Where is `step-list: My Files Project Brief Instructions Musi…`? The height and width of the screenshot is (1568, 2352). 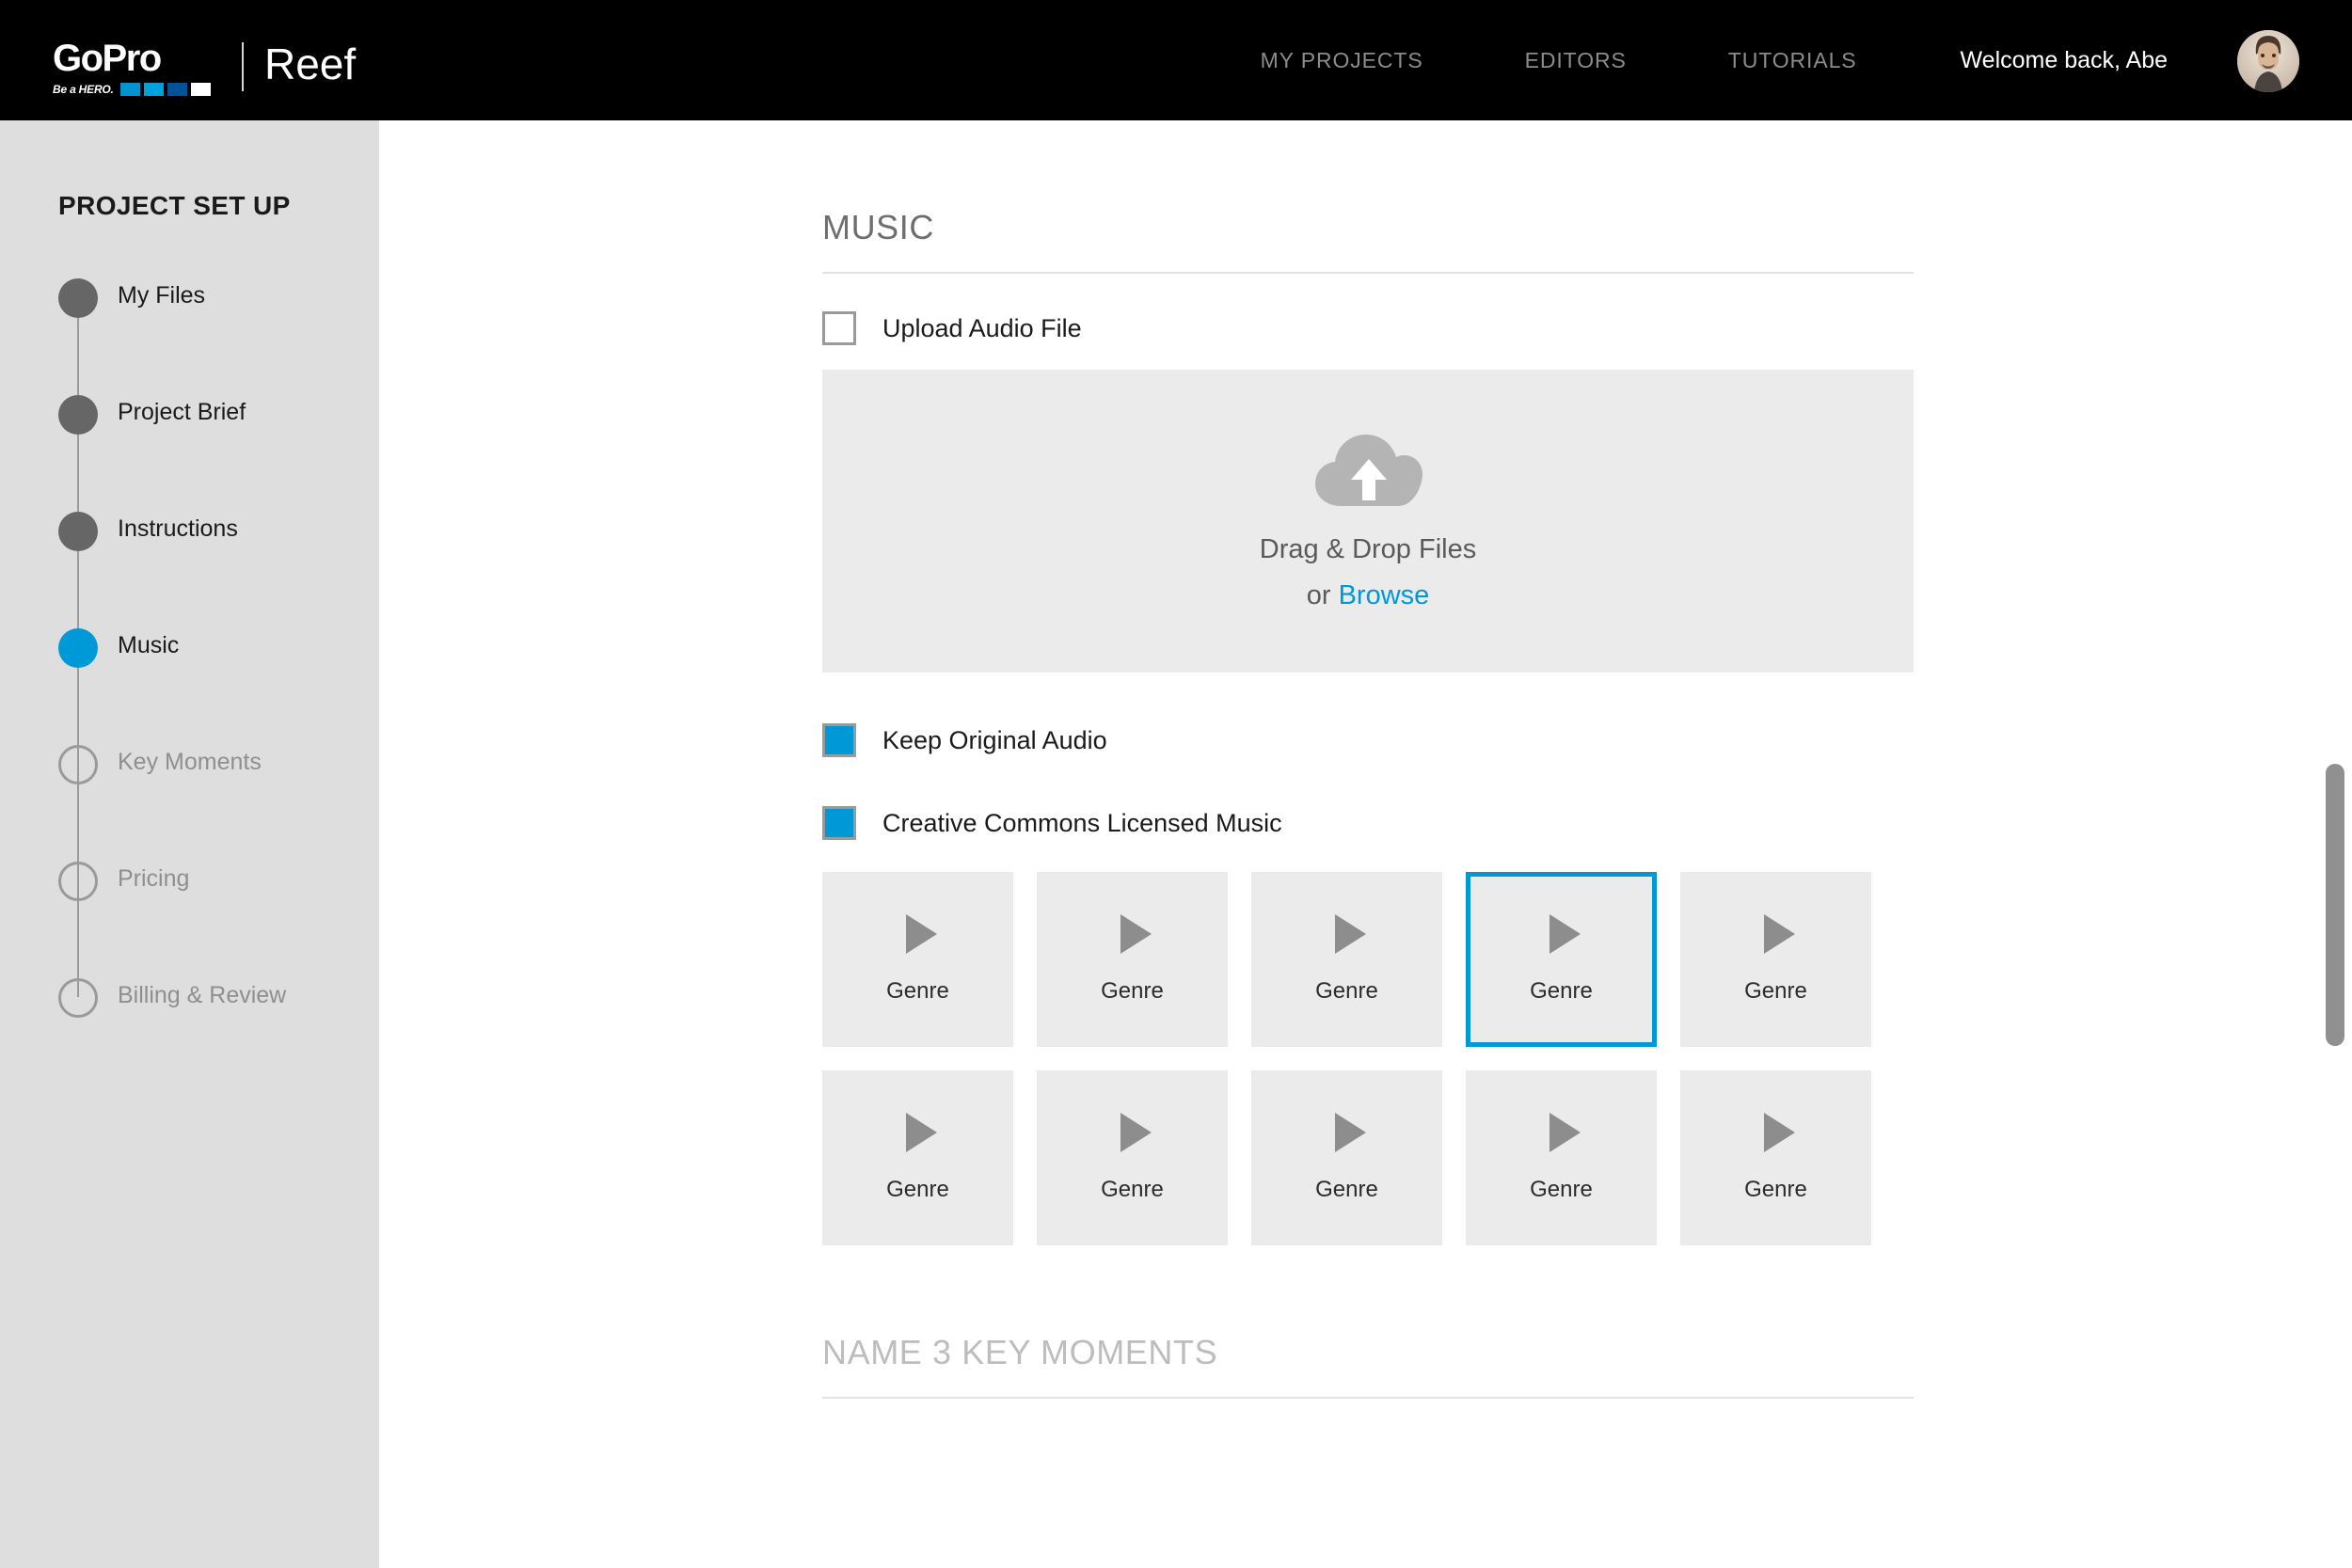
step-list: My Files Project Brief Instructions Musi… is located at coordinates (208, 686).